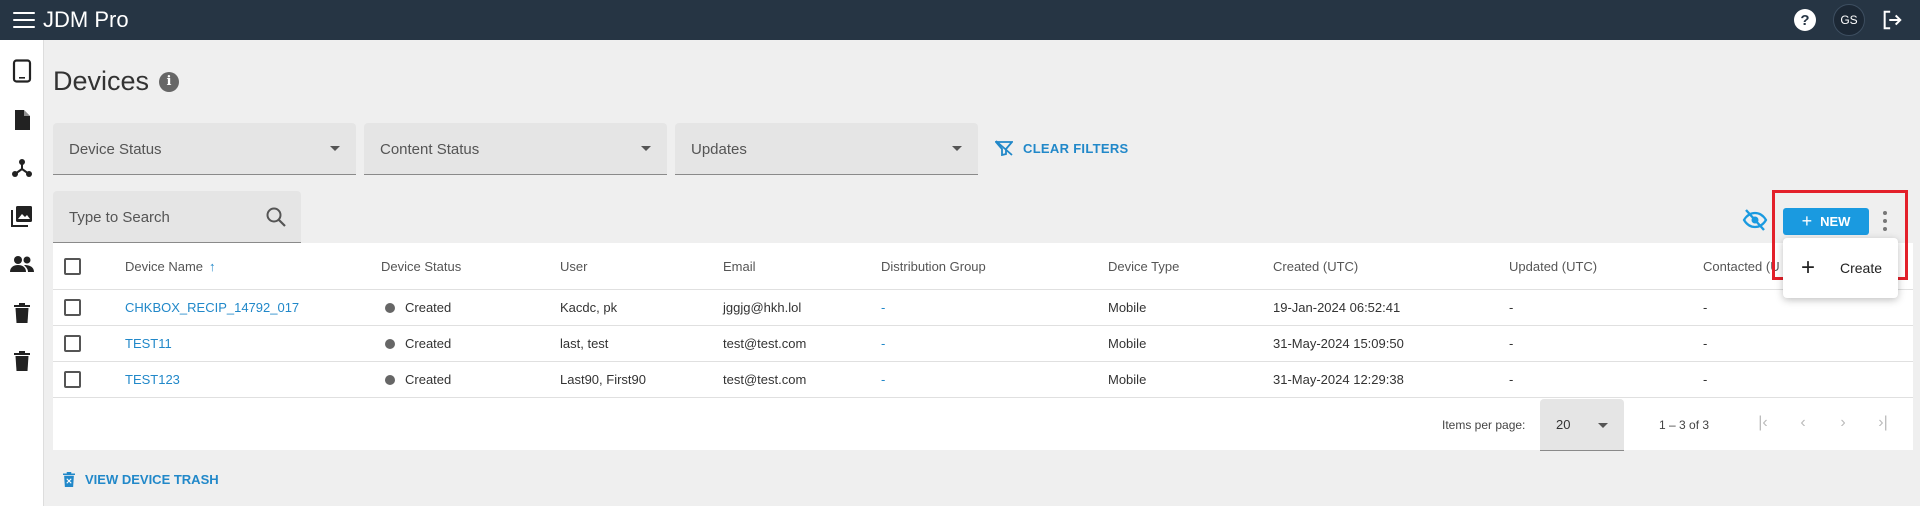 This screenshot has width=1920, height=506. Describe the element at coordinates (170, 266) in the screenshot. I see `column-header-device-name: Device Name ↑` at that location.